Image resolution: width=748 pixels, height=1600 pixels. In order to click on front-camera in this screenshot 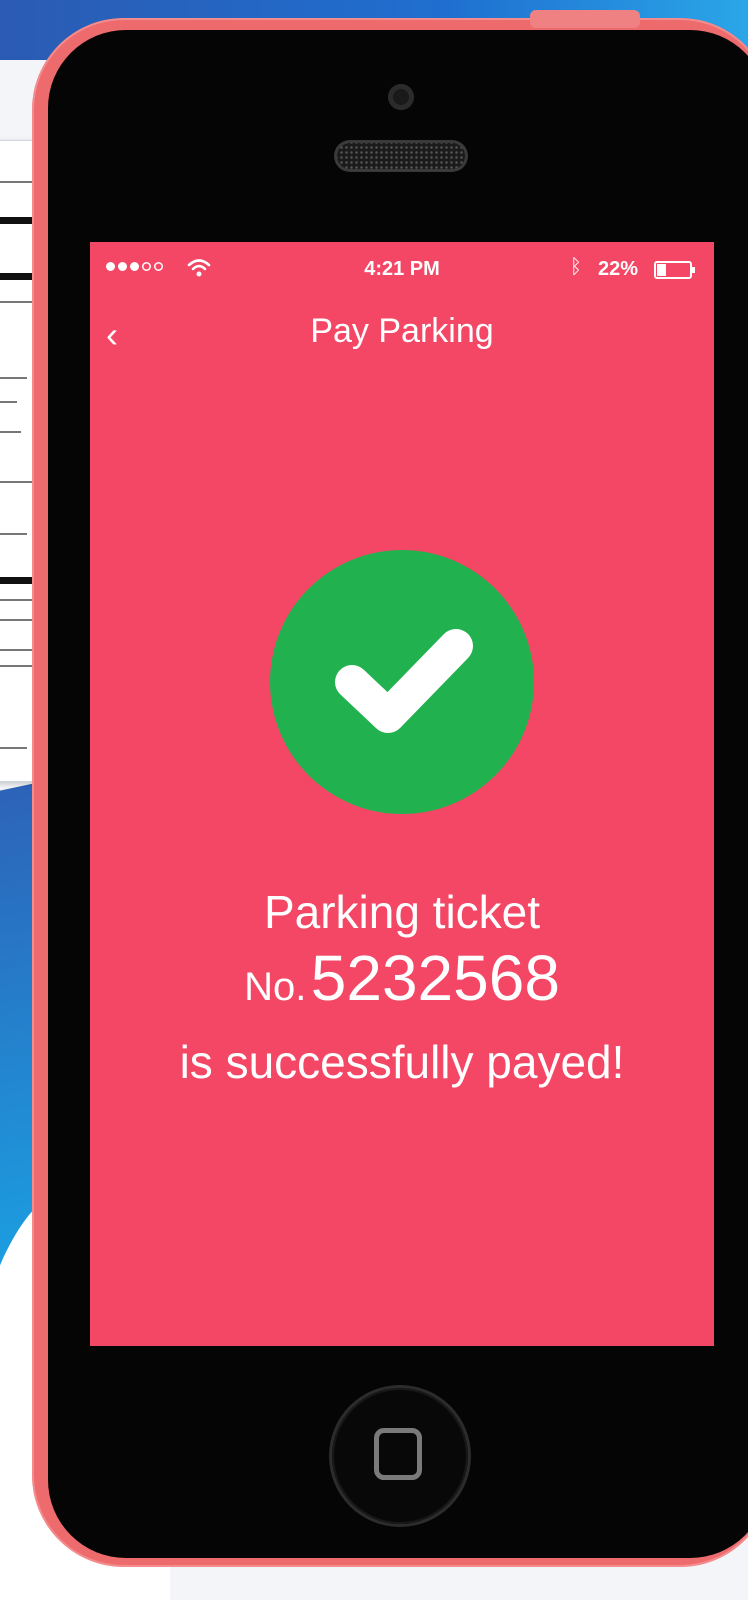, I will do `click(401, 97)`.